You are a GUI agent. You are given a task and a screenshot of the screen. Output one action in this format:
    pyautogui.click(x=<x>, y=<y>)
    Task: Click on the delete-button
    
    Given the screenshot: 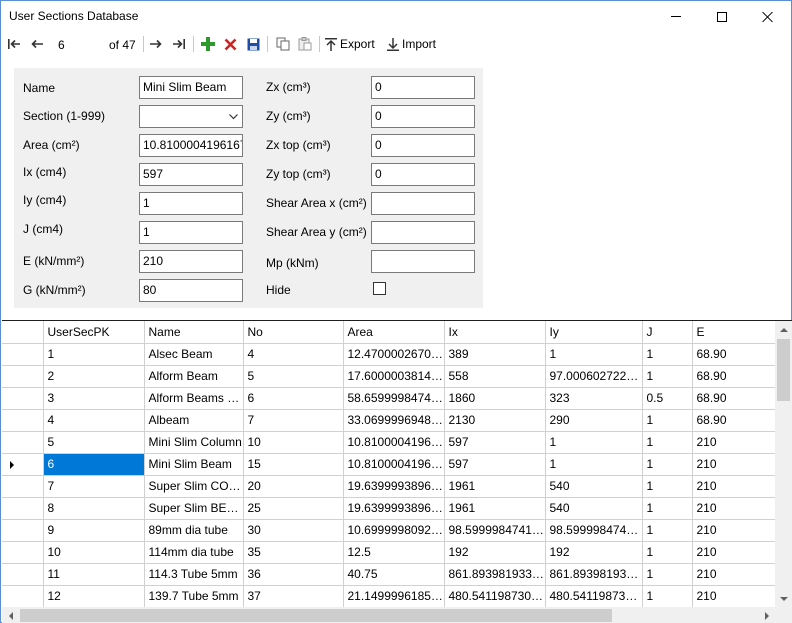 What is the action you would take?
    pyautogui.click(x=230, y=44)
    